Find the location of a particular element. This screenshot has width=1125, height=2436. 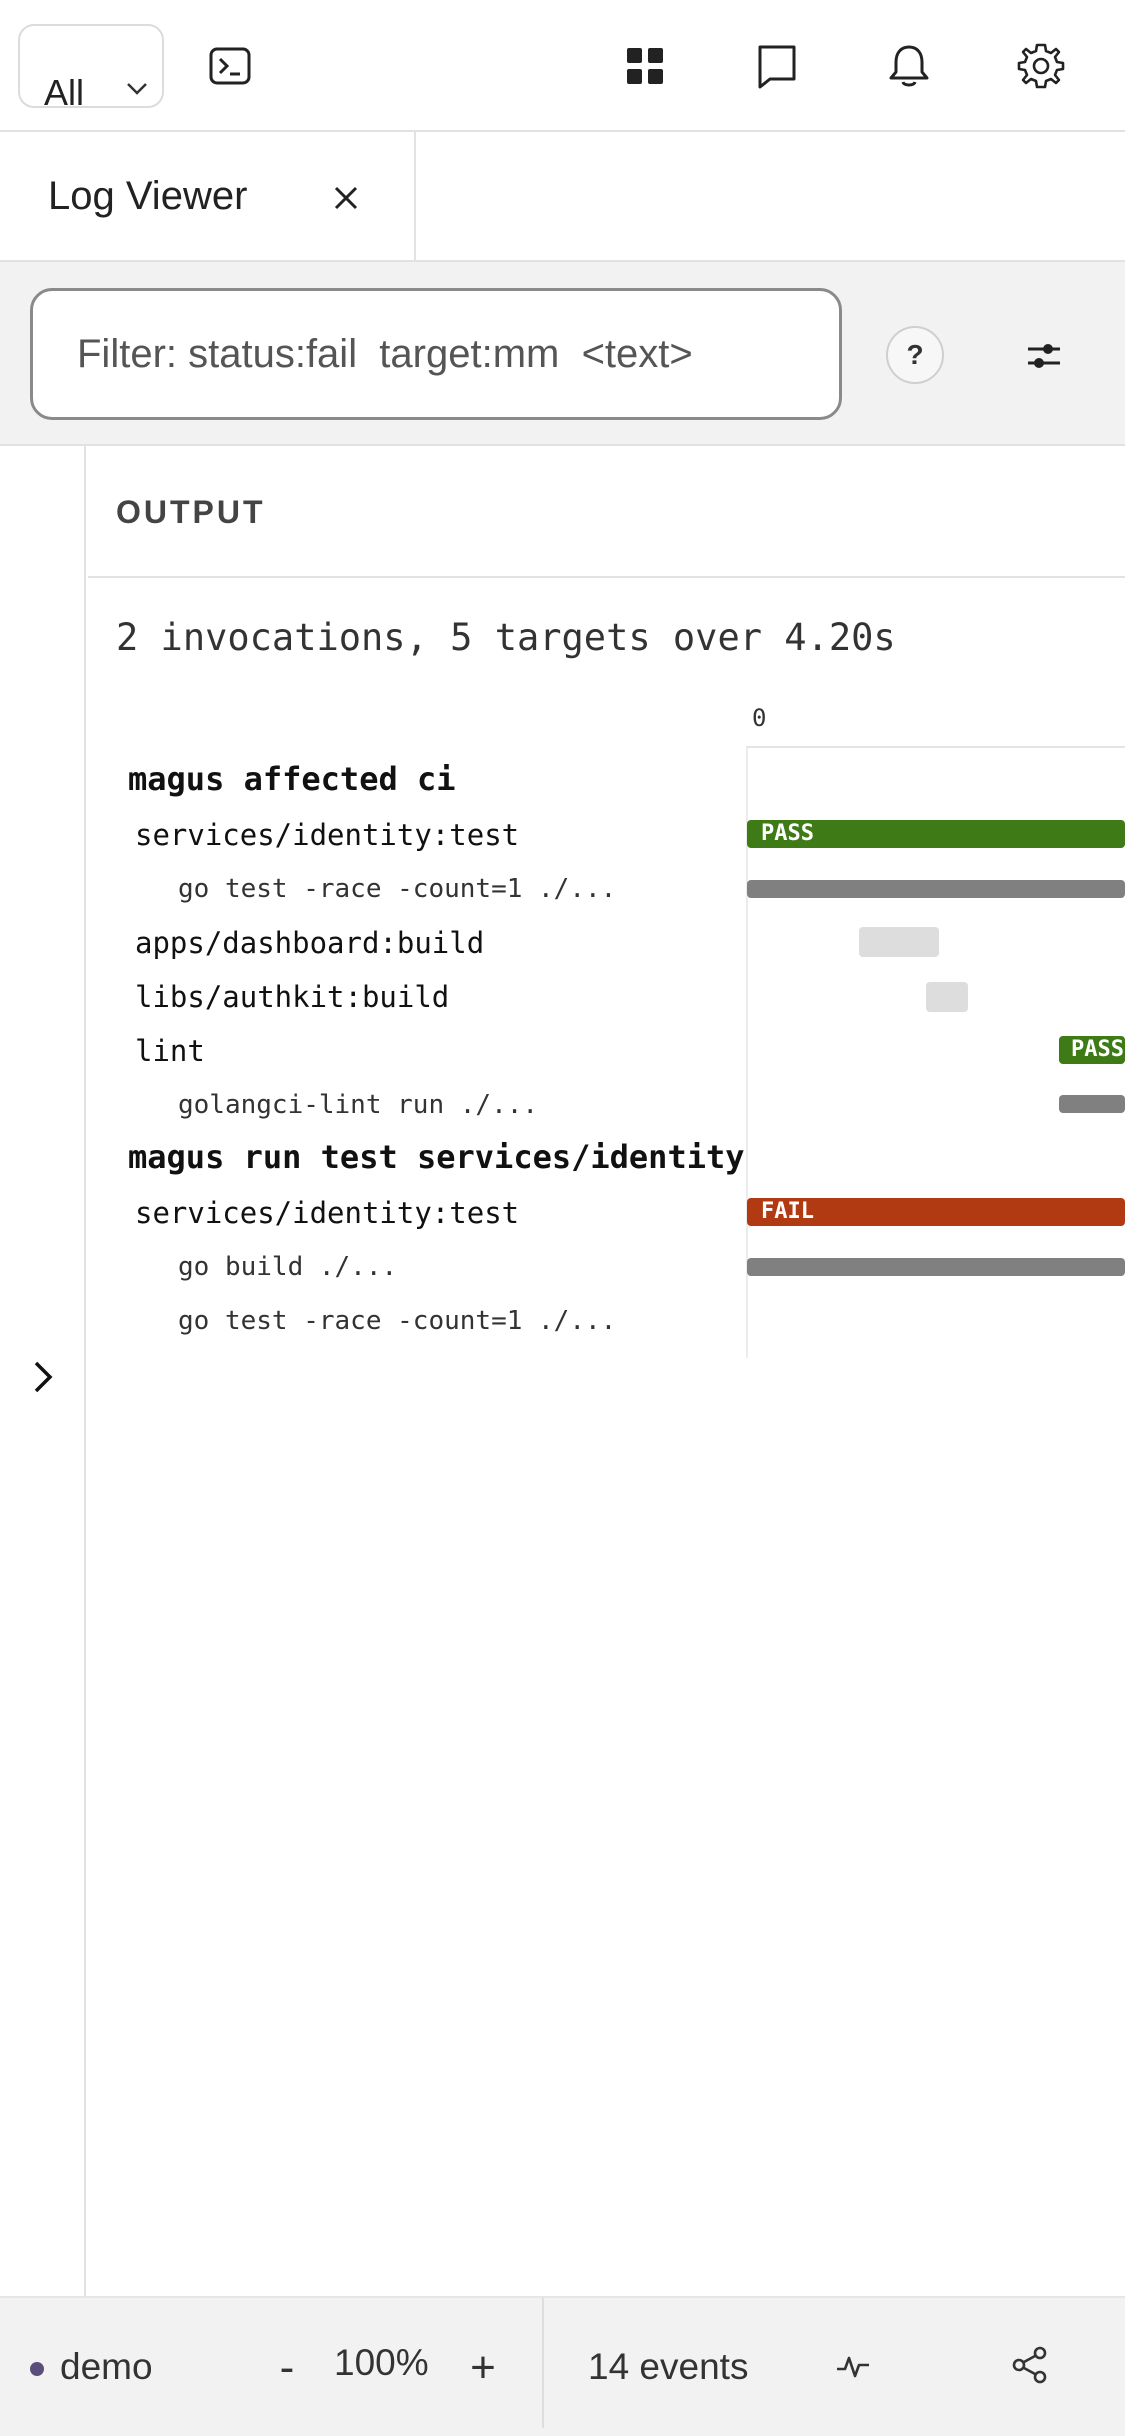

tab-log-viewer: Log Viewer is located at coordinates (208, 197).